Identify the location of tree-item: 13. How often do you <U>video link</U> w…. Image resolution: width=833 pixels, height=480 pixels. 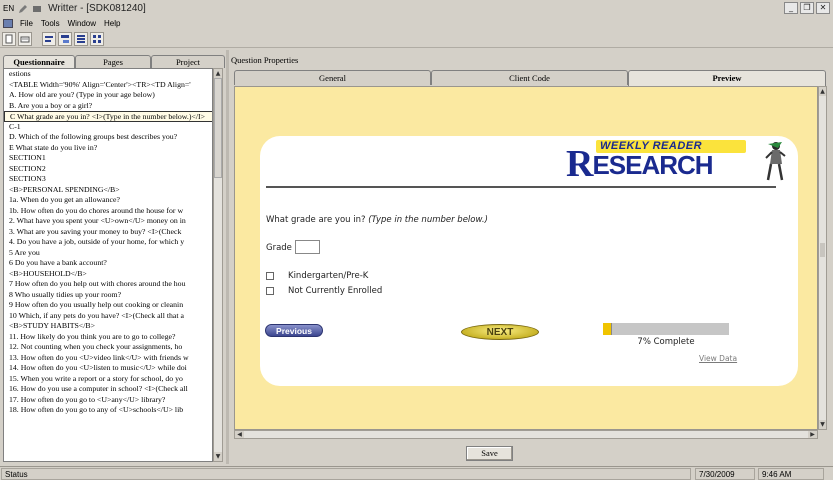
(108, 358).